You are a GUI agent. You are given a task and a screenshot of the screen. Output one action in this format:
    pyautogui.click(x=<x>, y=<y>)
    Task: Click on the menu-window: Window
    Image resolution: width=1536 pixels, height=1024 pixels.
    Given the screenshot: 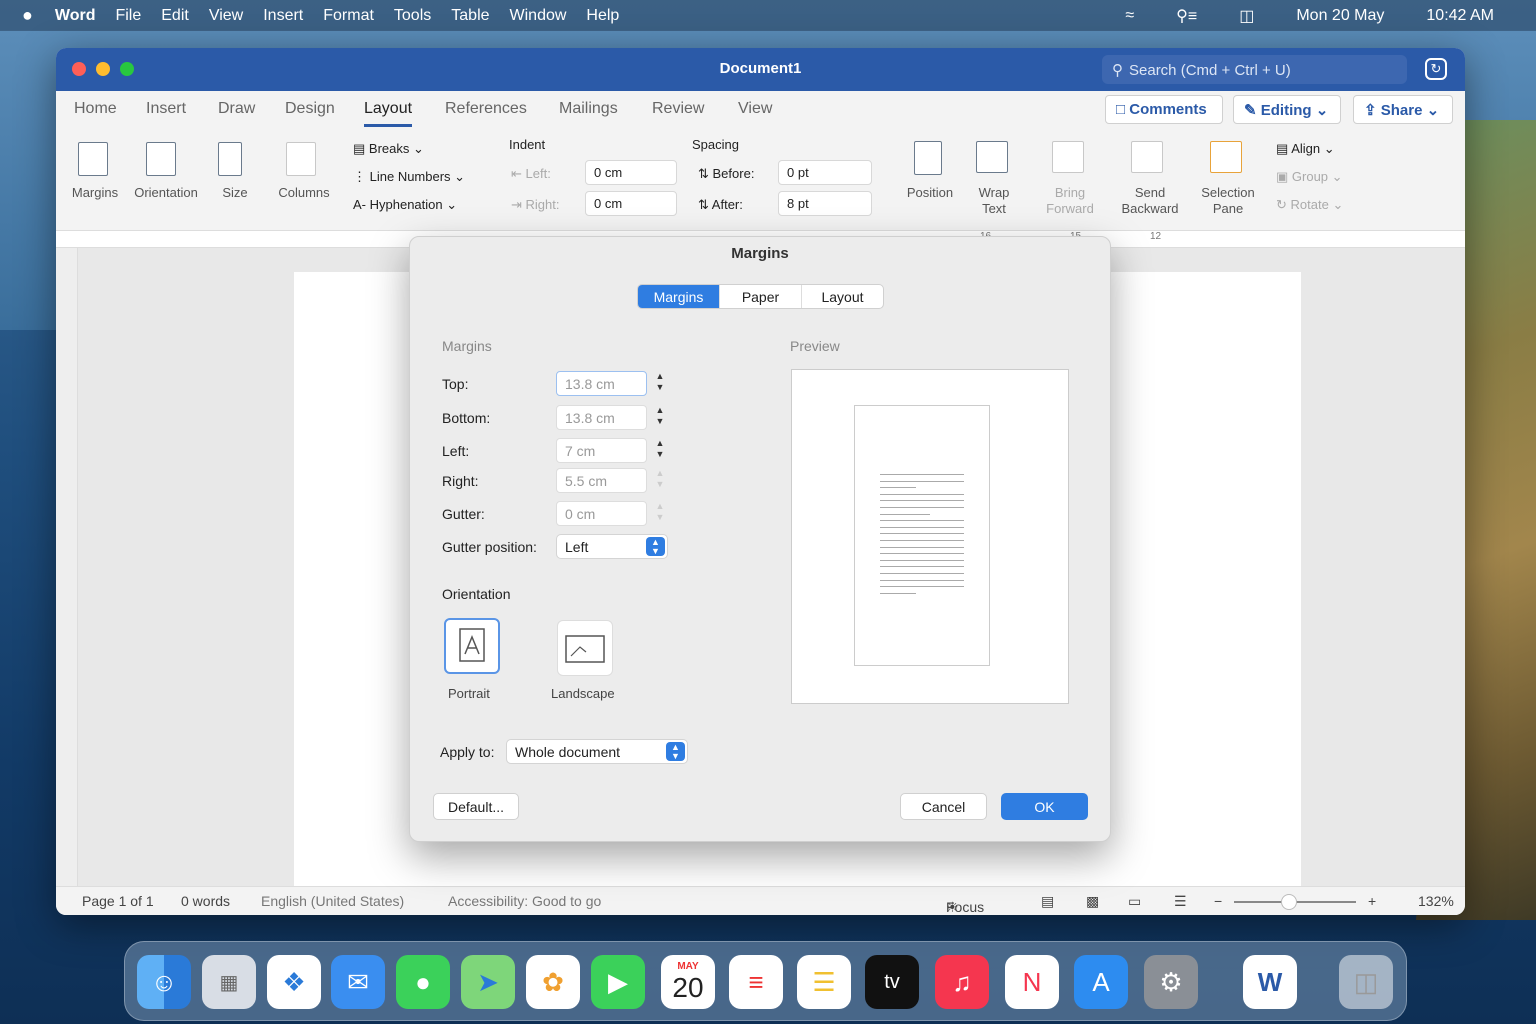 What is the action you would take?
    pyautogui.click(x=538, y=16)
    